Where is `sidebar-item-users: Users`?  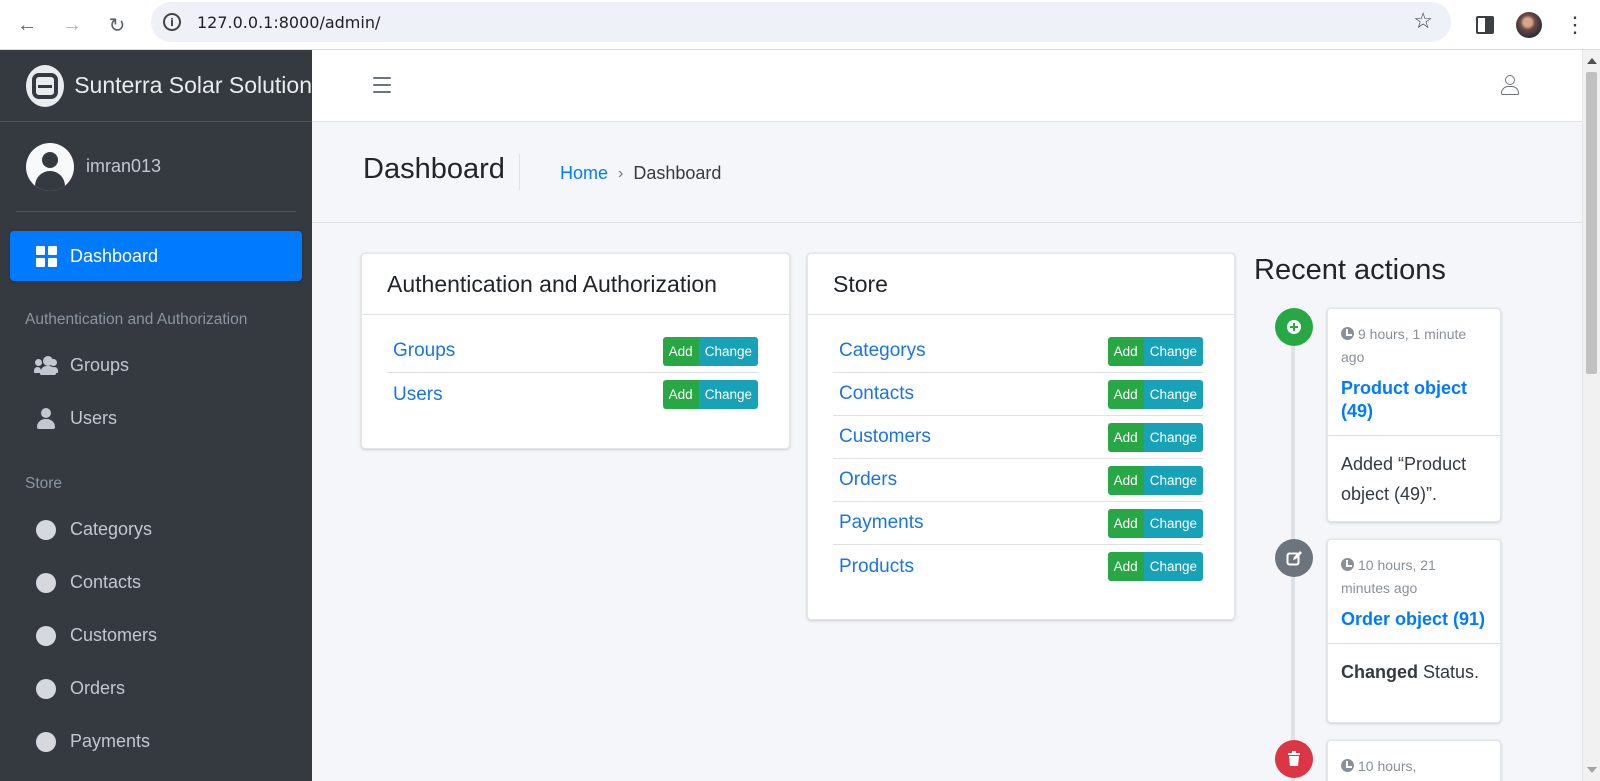
sidebar-item-users: Users is located at coordinates (156, 418).